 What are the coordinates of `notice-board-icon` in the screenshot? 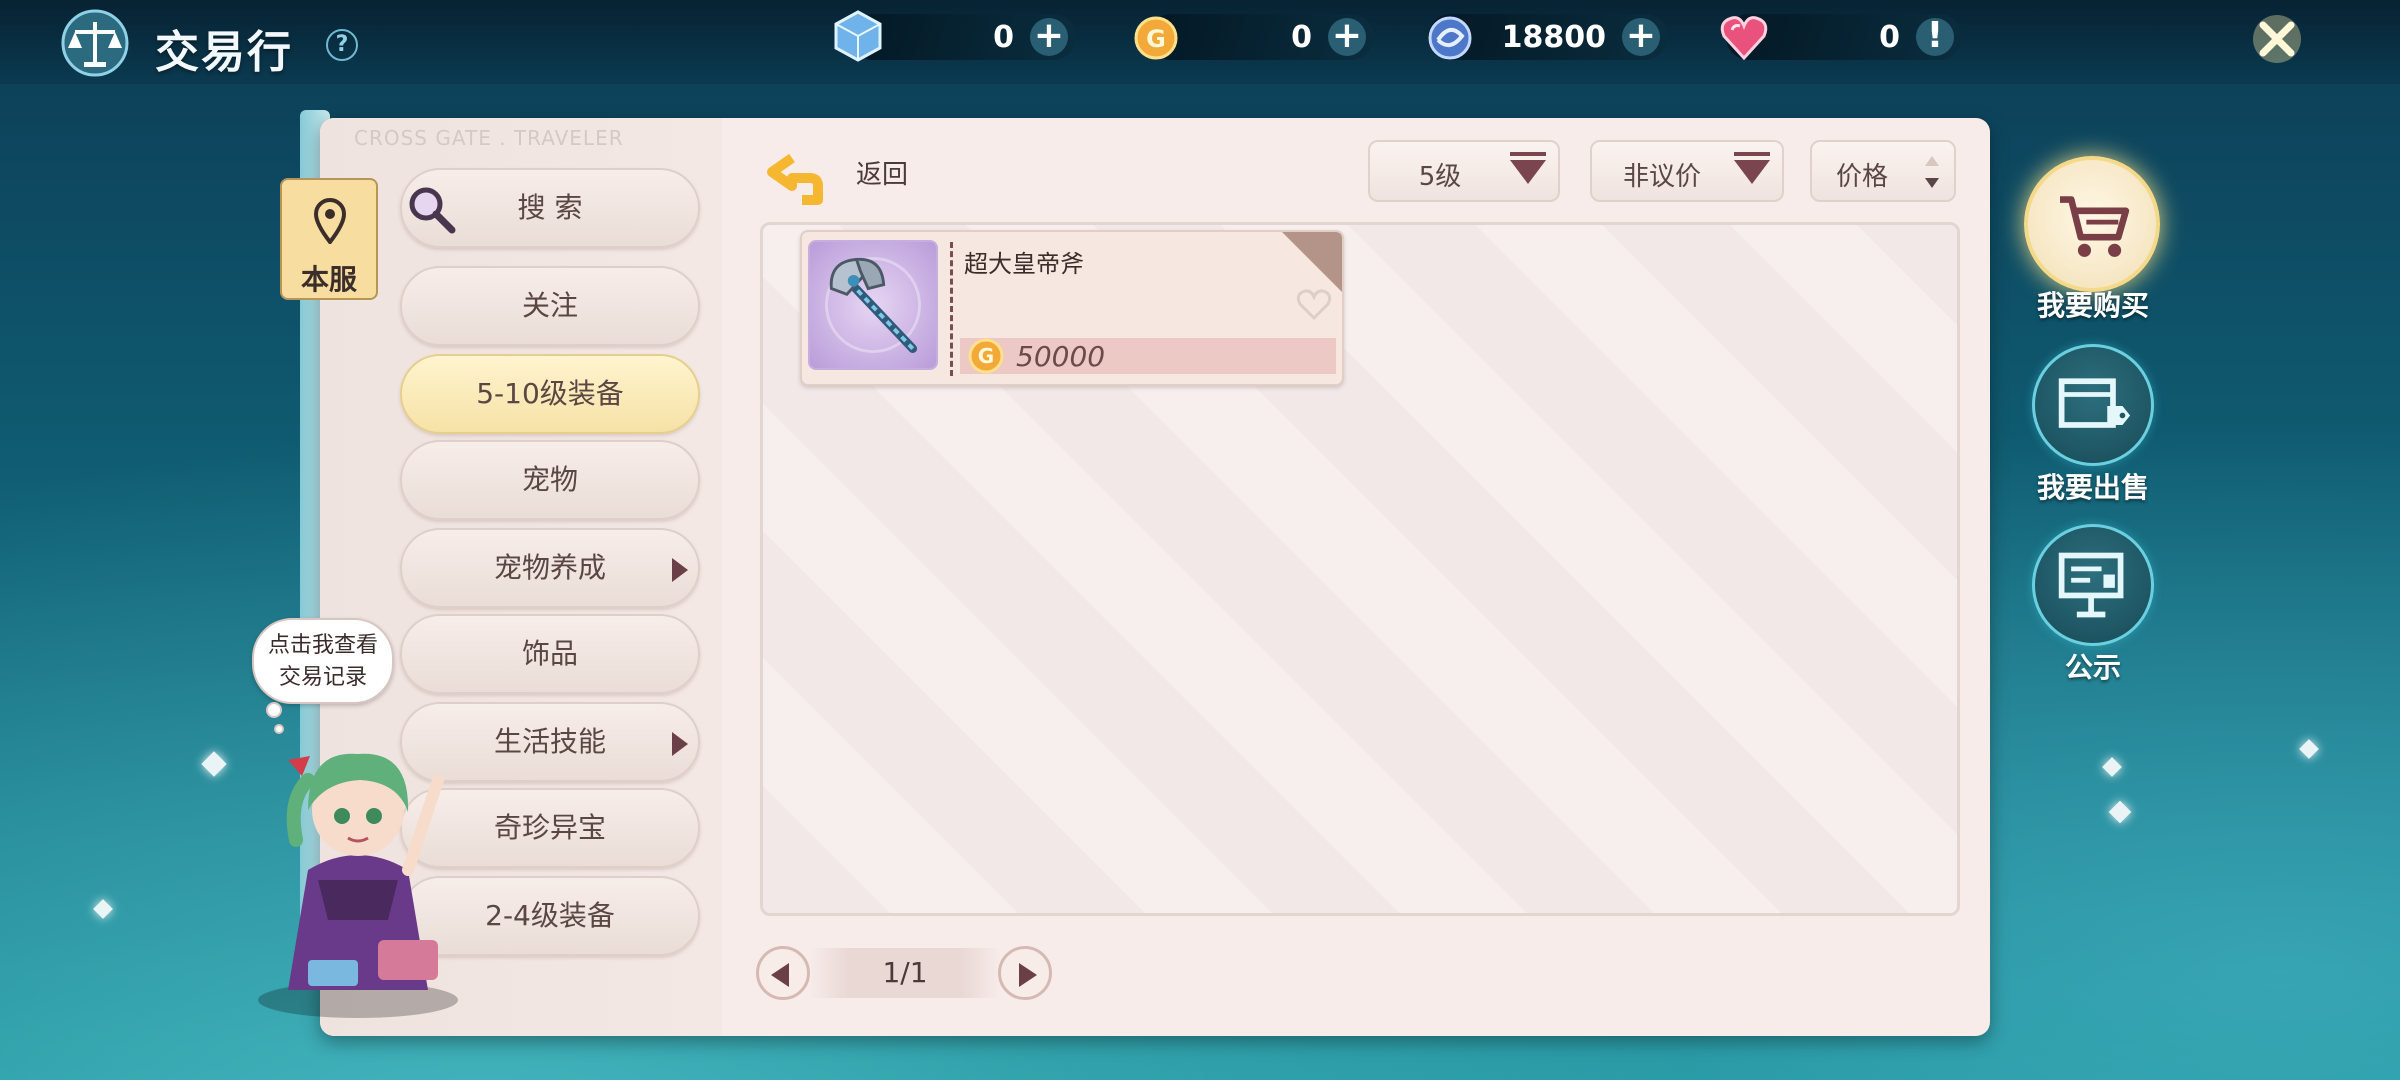 It's located at (2091, 585).